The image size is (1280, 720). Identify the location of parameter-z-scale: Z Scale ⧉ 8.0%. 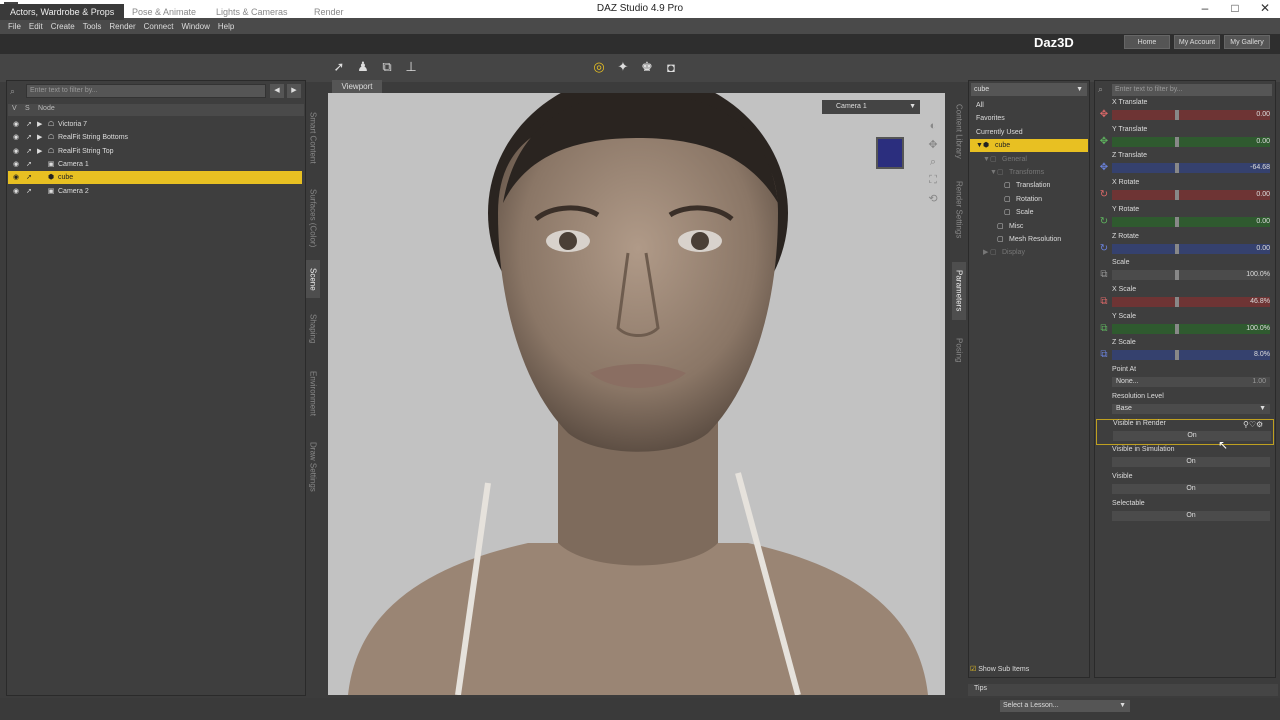
(1185, 352).